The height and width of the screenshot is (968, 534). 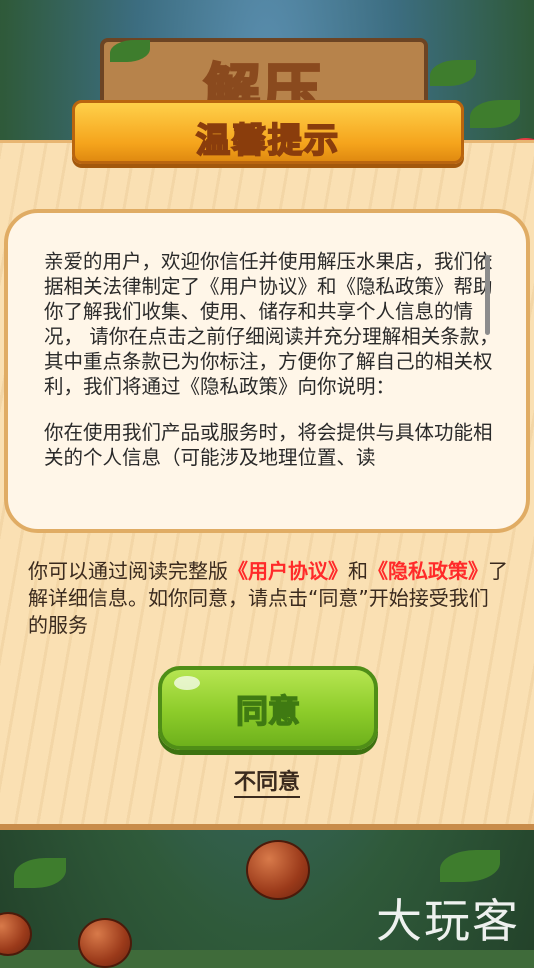 What do you see at coordinates (268, 445) in the screenshot?
I see `terms-paragraph: 你在使用我们产品或服务时，将会提供与具体功能相关的个人信息（可能涉及地理位置、读` at bounding box center [268, 445].